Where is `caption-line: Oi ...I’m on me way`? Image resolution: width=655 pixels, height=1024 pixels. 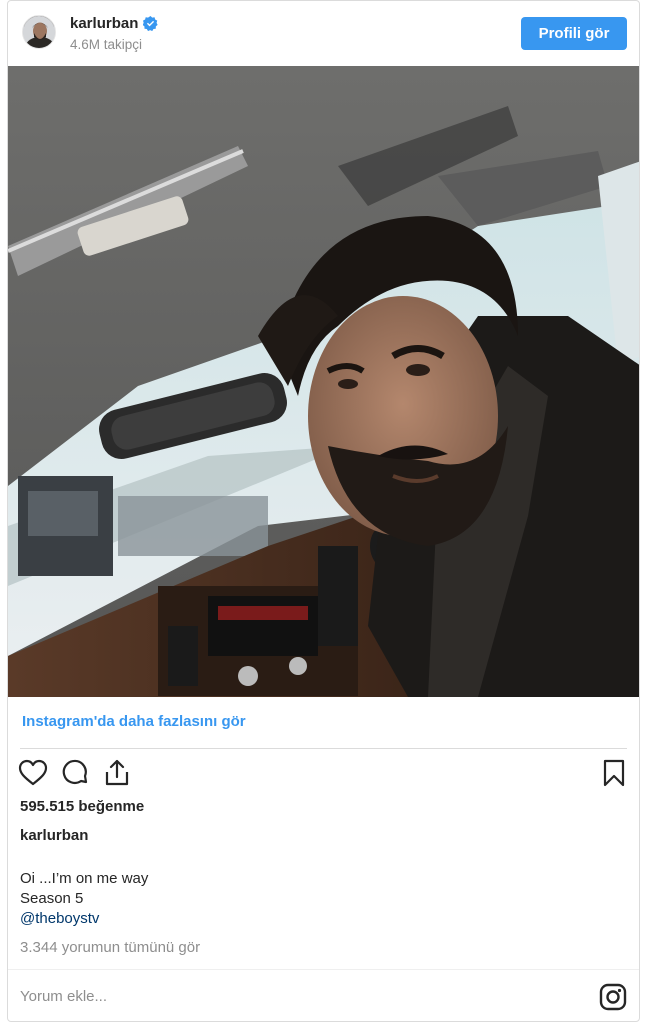 caption-line: Oi ...I’m on me way is located at coordinates (84, 878).